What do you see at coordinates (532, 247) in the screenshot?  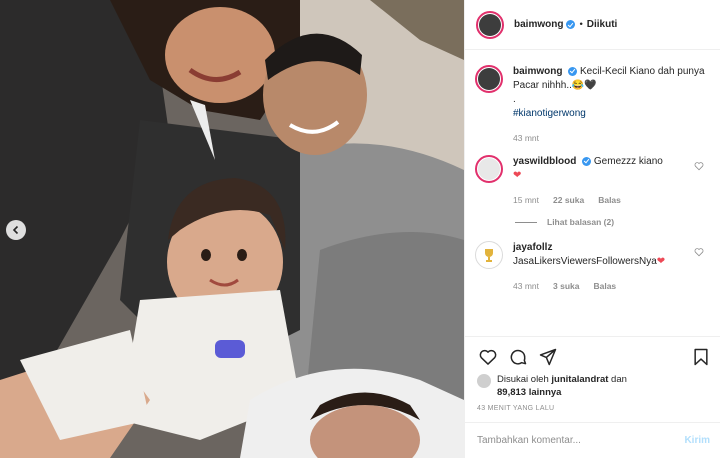 I see `commenter-username: jayafollz` at bounding box center [532, 247].